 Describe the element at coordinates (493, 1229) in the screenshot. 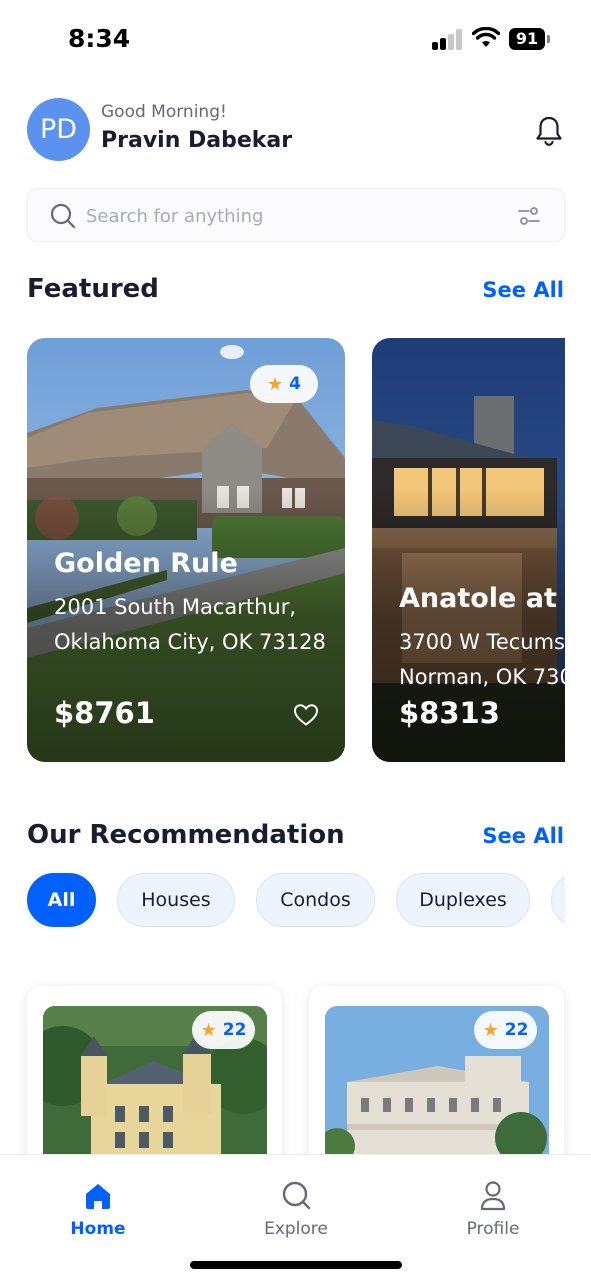

I see `nav-label-profile: Profile` at that location.